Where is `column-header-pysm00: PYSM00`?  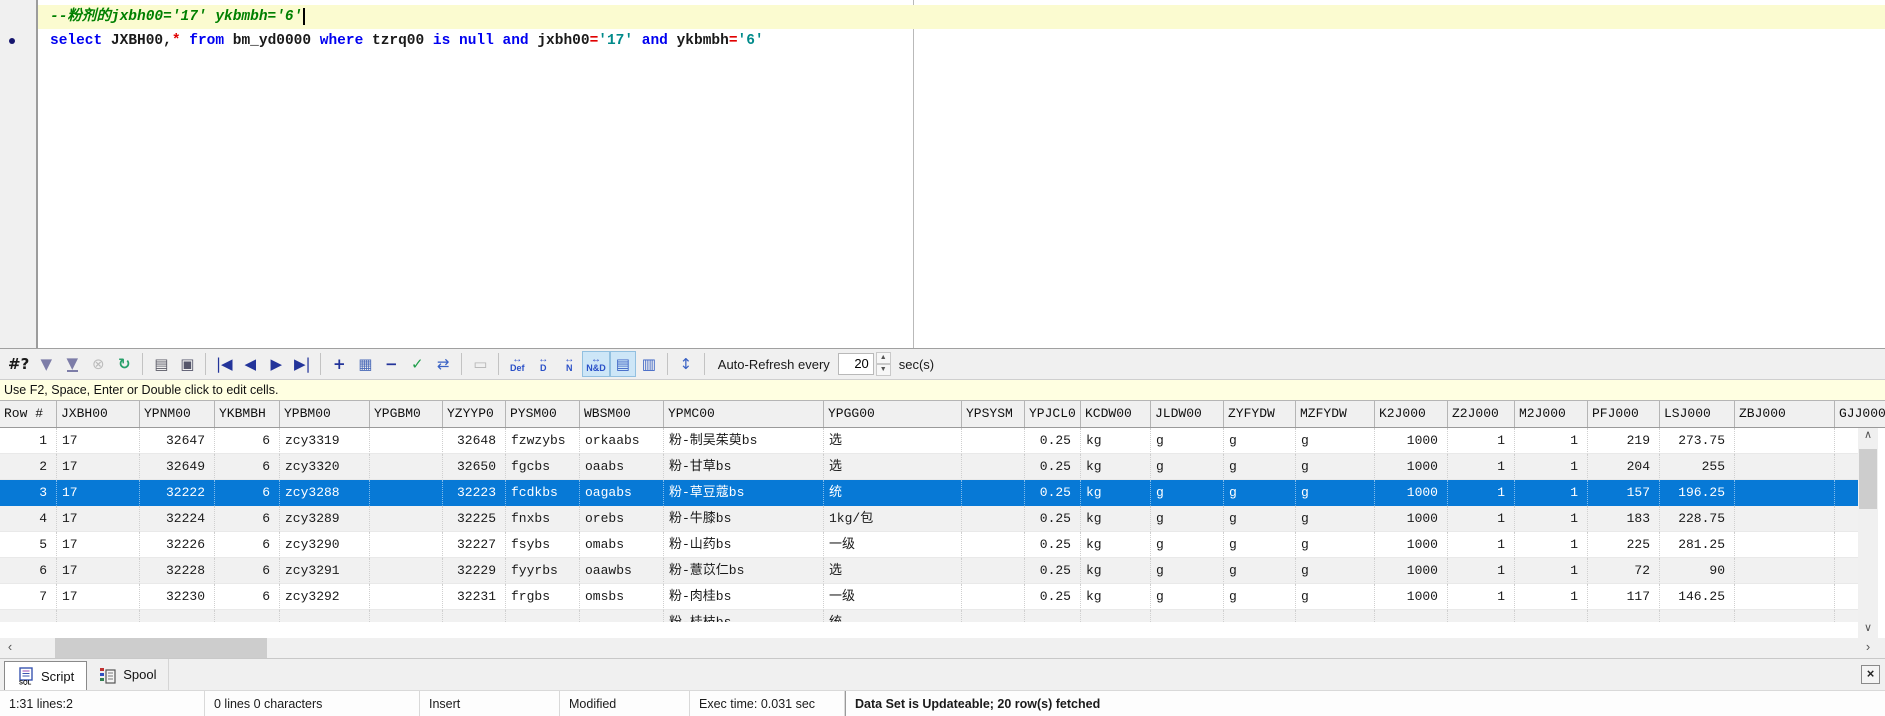
column-header-pysm00: PYSM00 is located at coordinates (543, 414).